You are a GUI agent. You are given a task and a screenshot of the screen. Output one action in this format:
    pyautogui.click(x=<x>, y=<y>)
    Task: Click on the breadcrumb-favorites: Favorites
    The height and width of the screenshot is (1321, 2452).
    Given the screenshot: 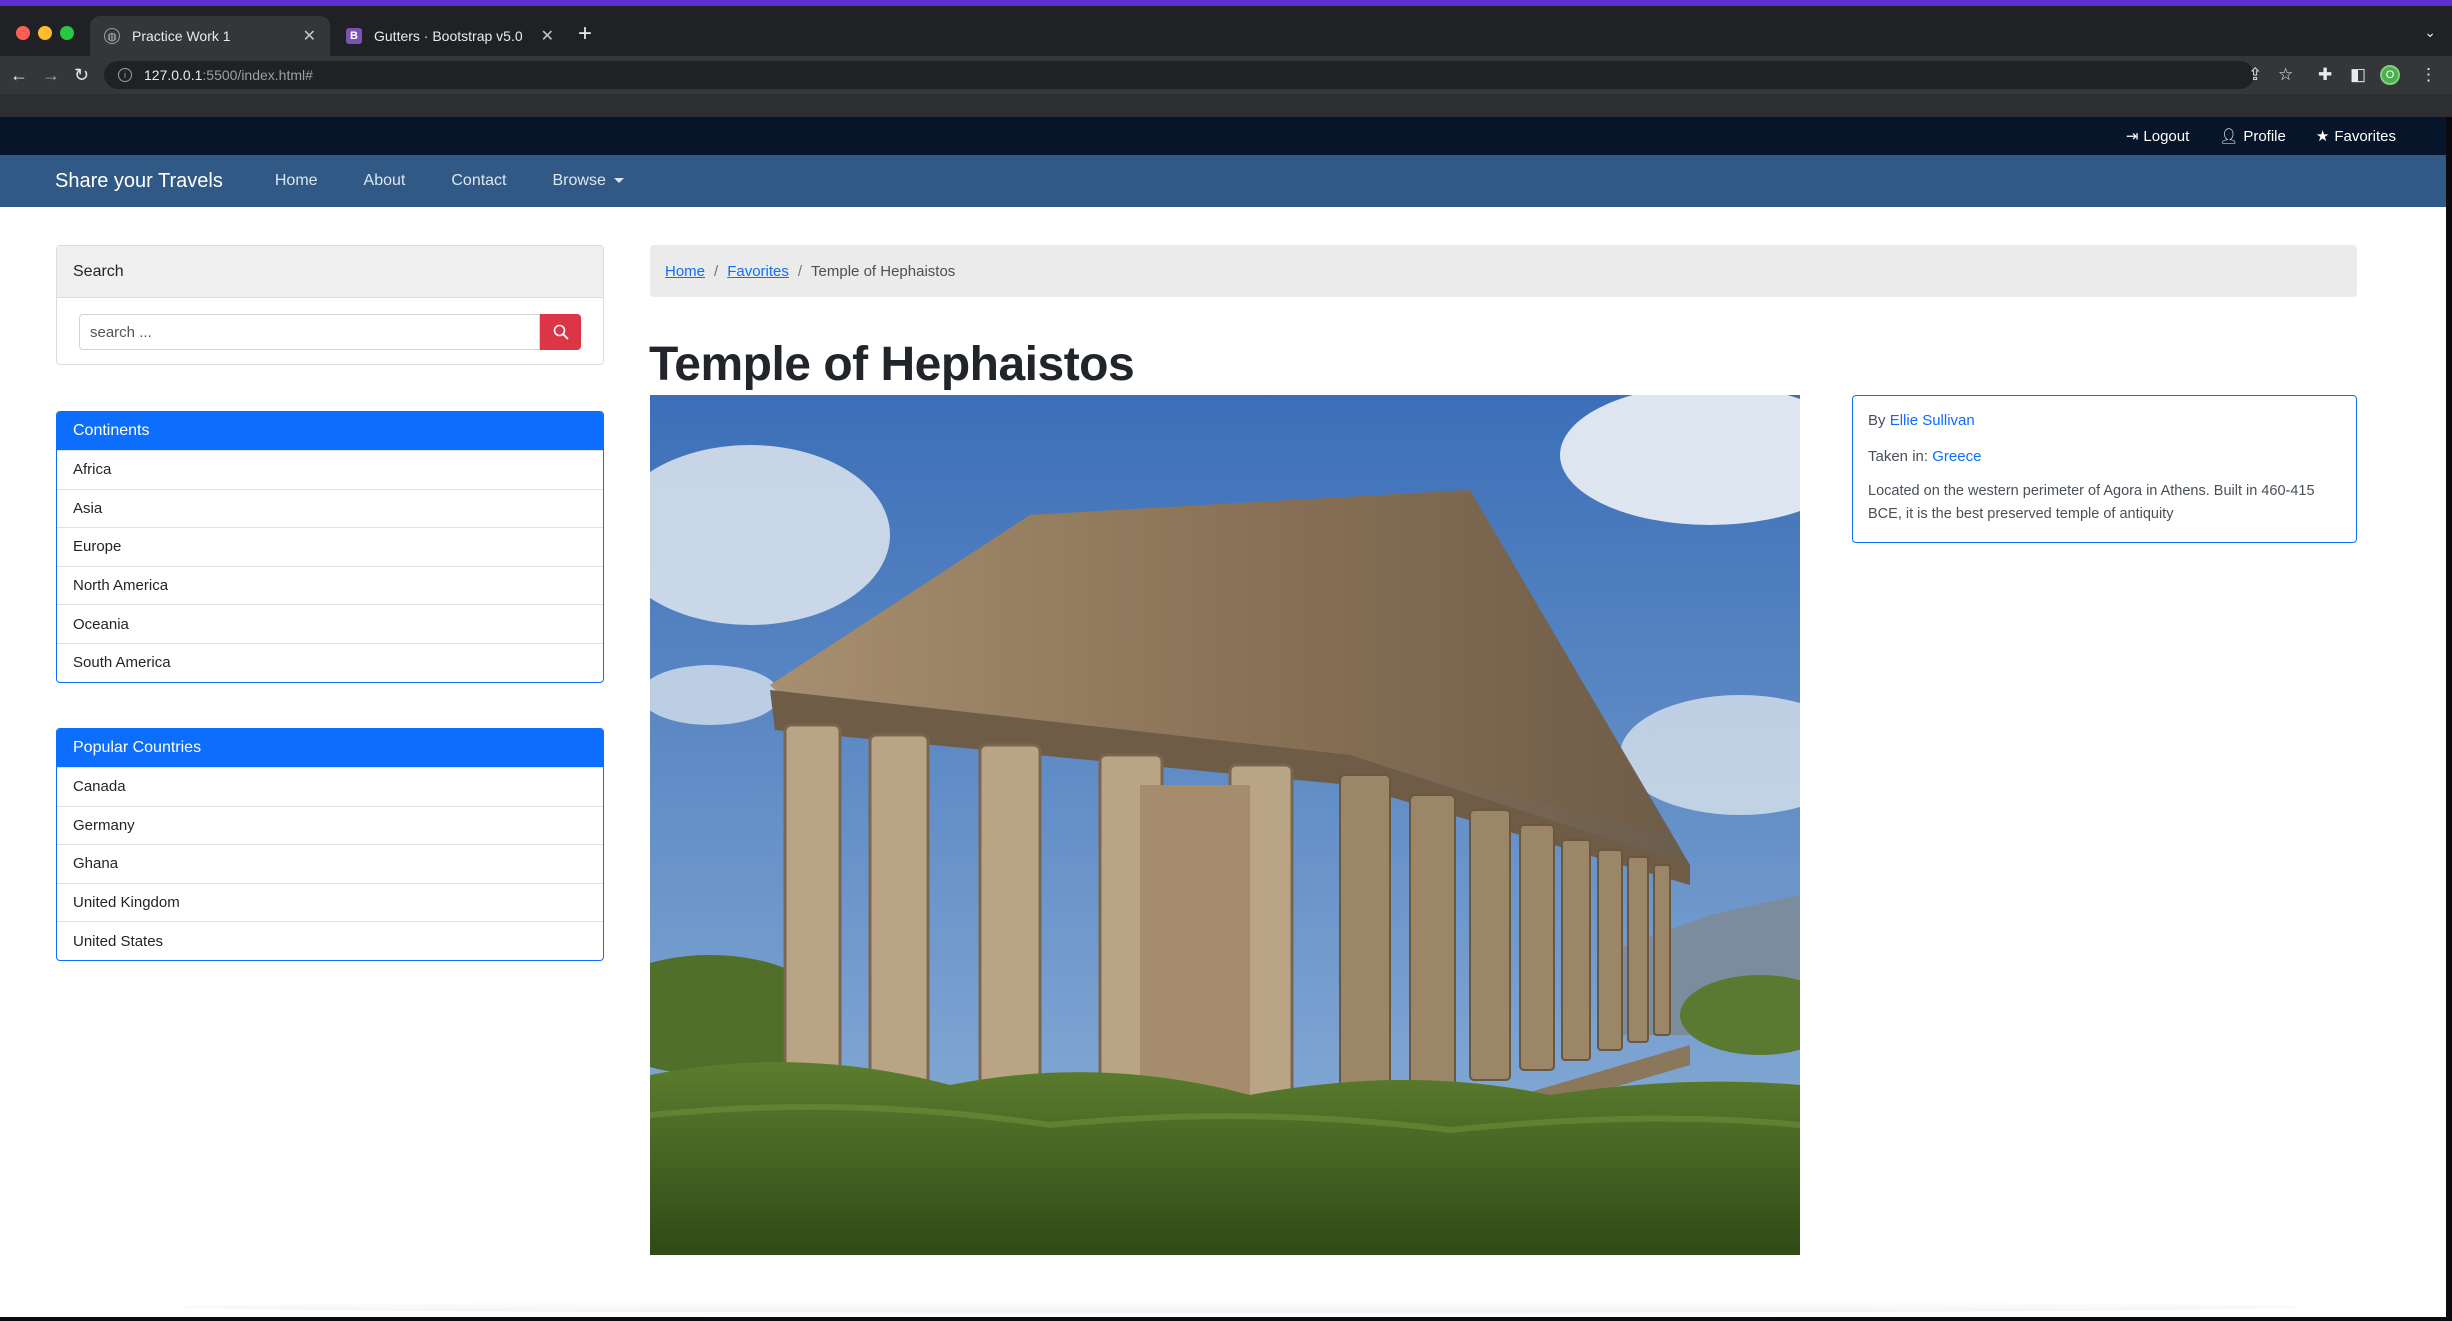 What is the action you would take?
    pyautogui.click(x=758, y=271)
    